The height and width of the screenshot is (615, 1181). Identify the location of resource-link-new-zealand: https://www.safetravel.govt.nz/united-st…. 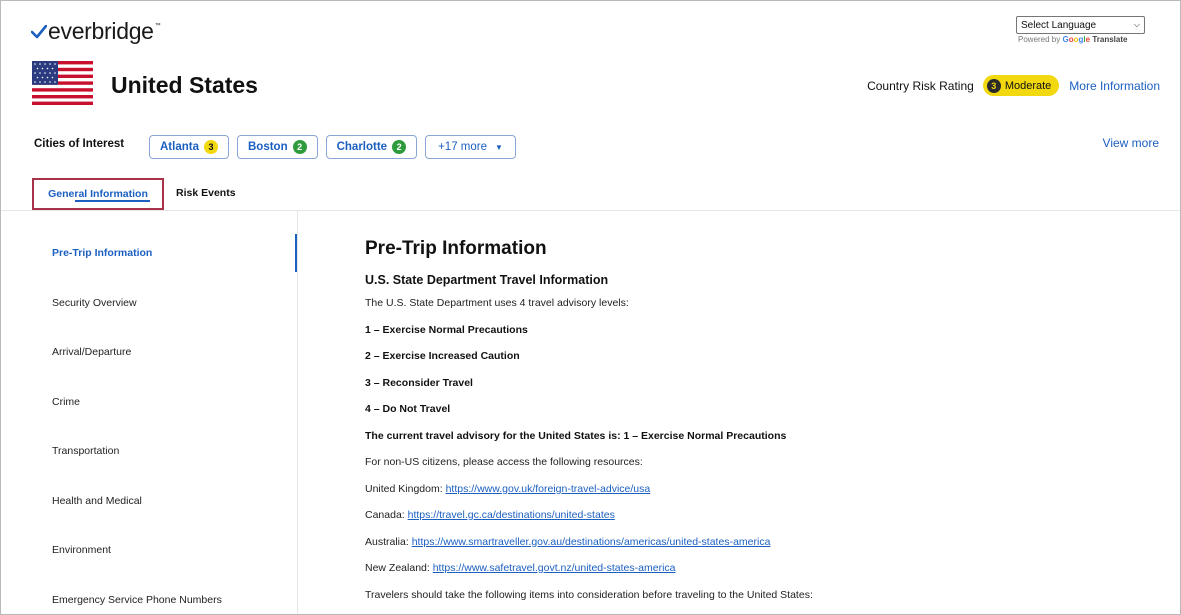
(554, 568).